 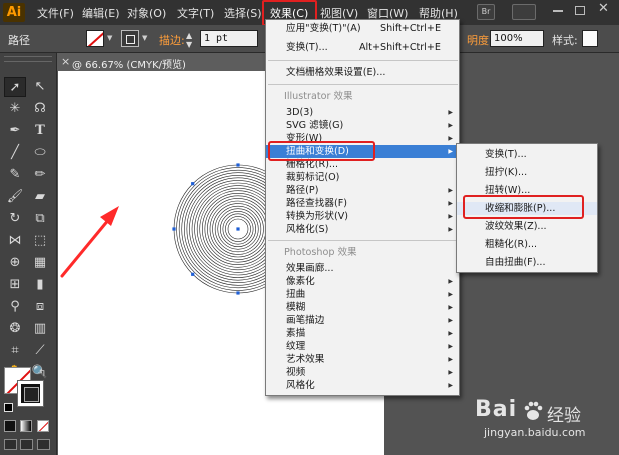 What do you see at coordinates (162, 62) in the screenshot?
I see `document-tab: × @ 66.67% (CMYK/预览)` at bounding box center [162, 62].